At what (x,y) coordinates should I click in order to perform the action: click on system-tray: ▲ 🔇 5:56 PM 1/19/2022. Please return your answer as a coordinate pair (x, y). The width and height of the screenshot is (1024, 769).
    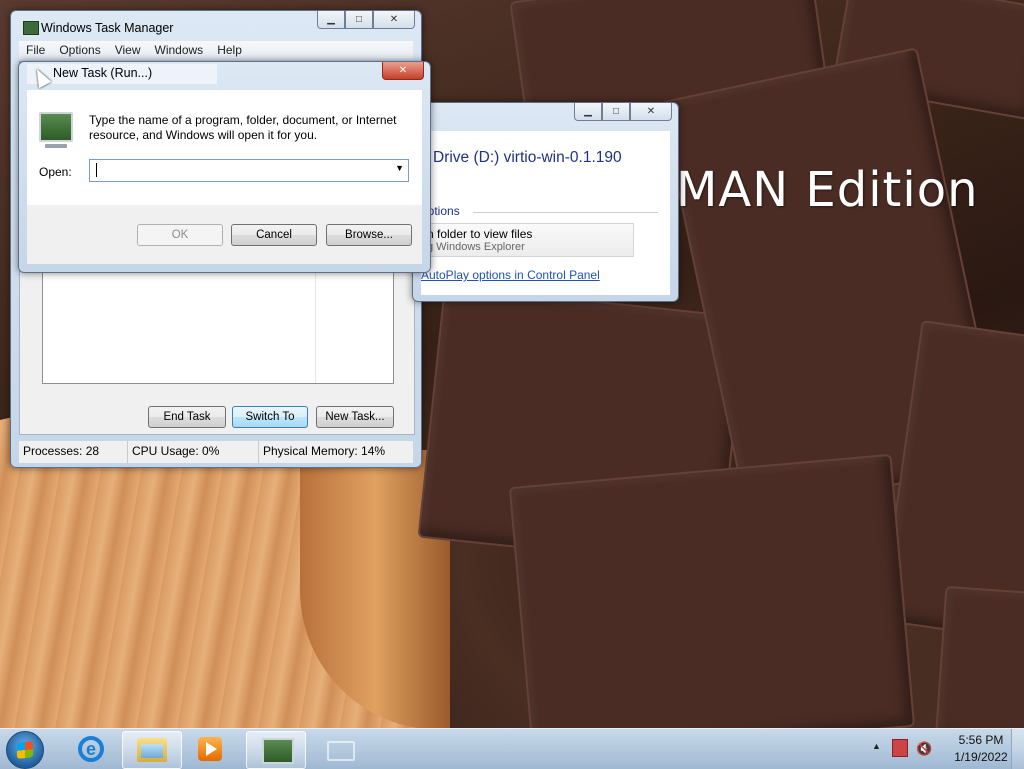
    Looking at the image, I should click on (946, 749).